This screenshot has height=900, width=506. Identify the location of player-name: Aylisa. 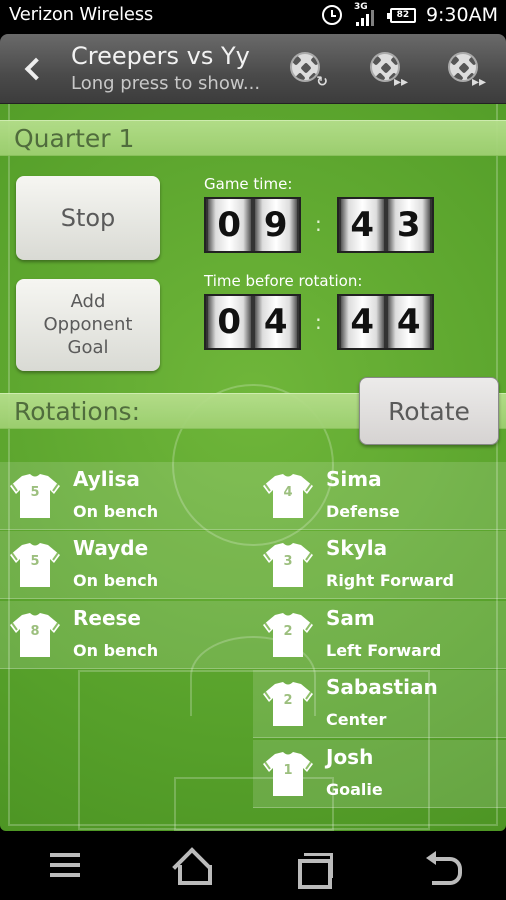
(106, 479).